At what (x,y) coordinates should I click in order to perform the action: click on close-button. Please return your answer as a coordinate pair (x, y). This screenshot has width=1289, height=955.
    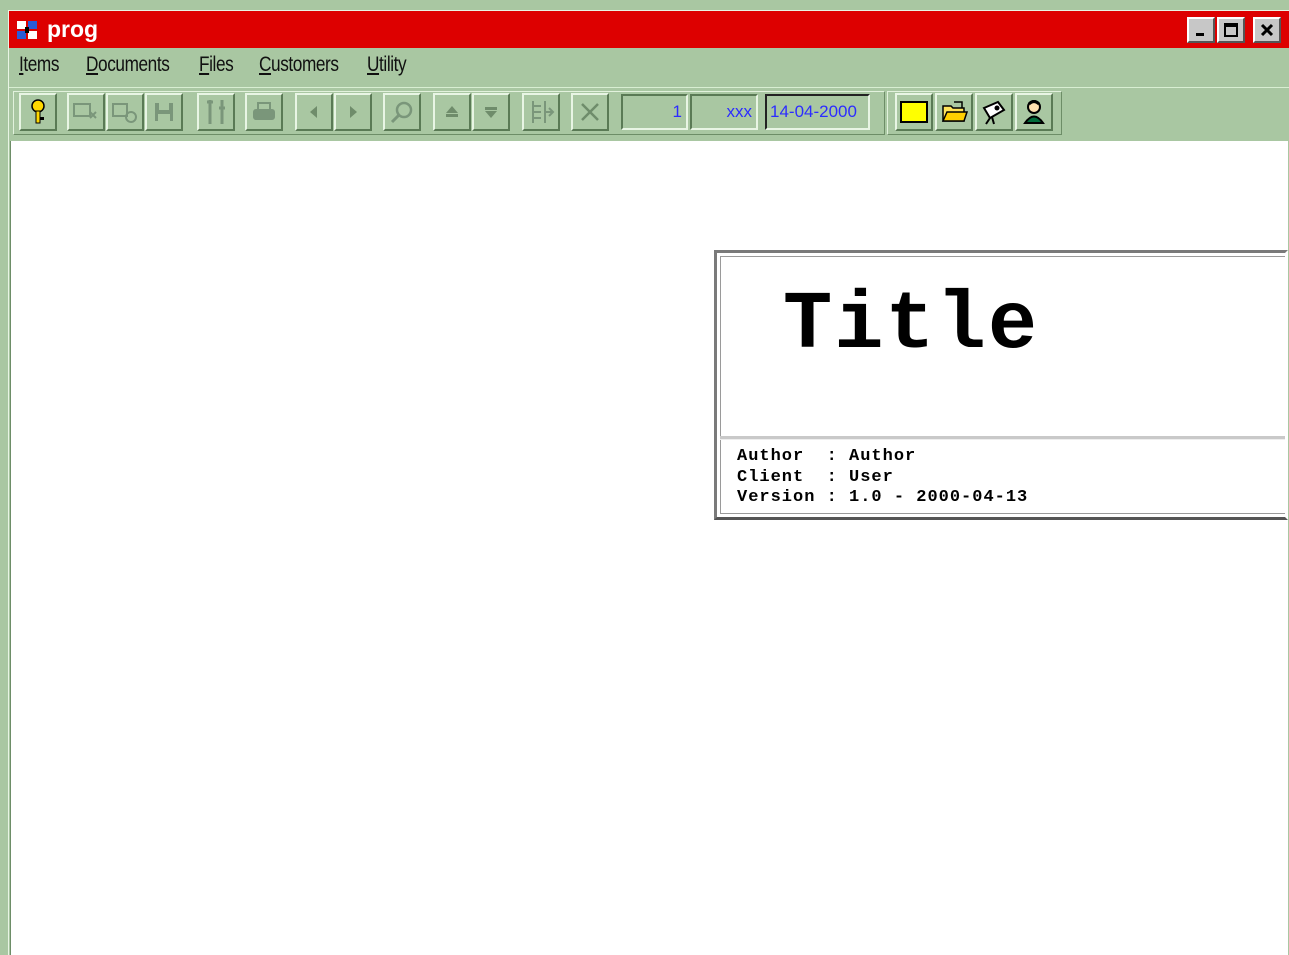
    Looking at the image, I should click on (1267, 30).